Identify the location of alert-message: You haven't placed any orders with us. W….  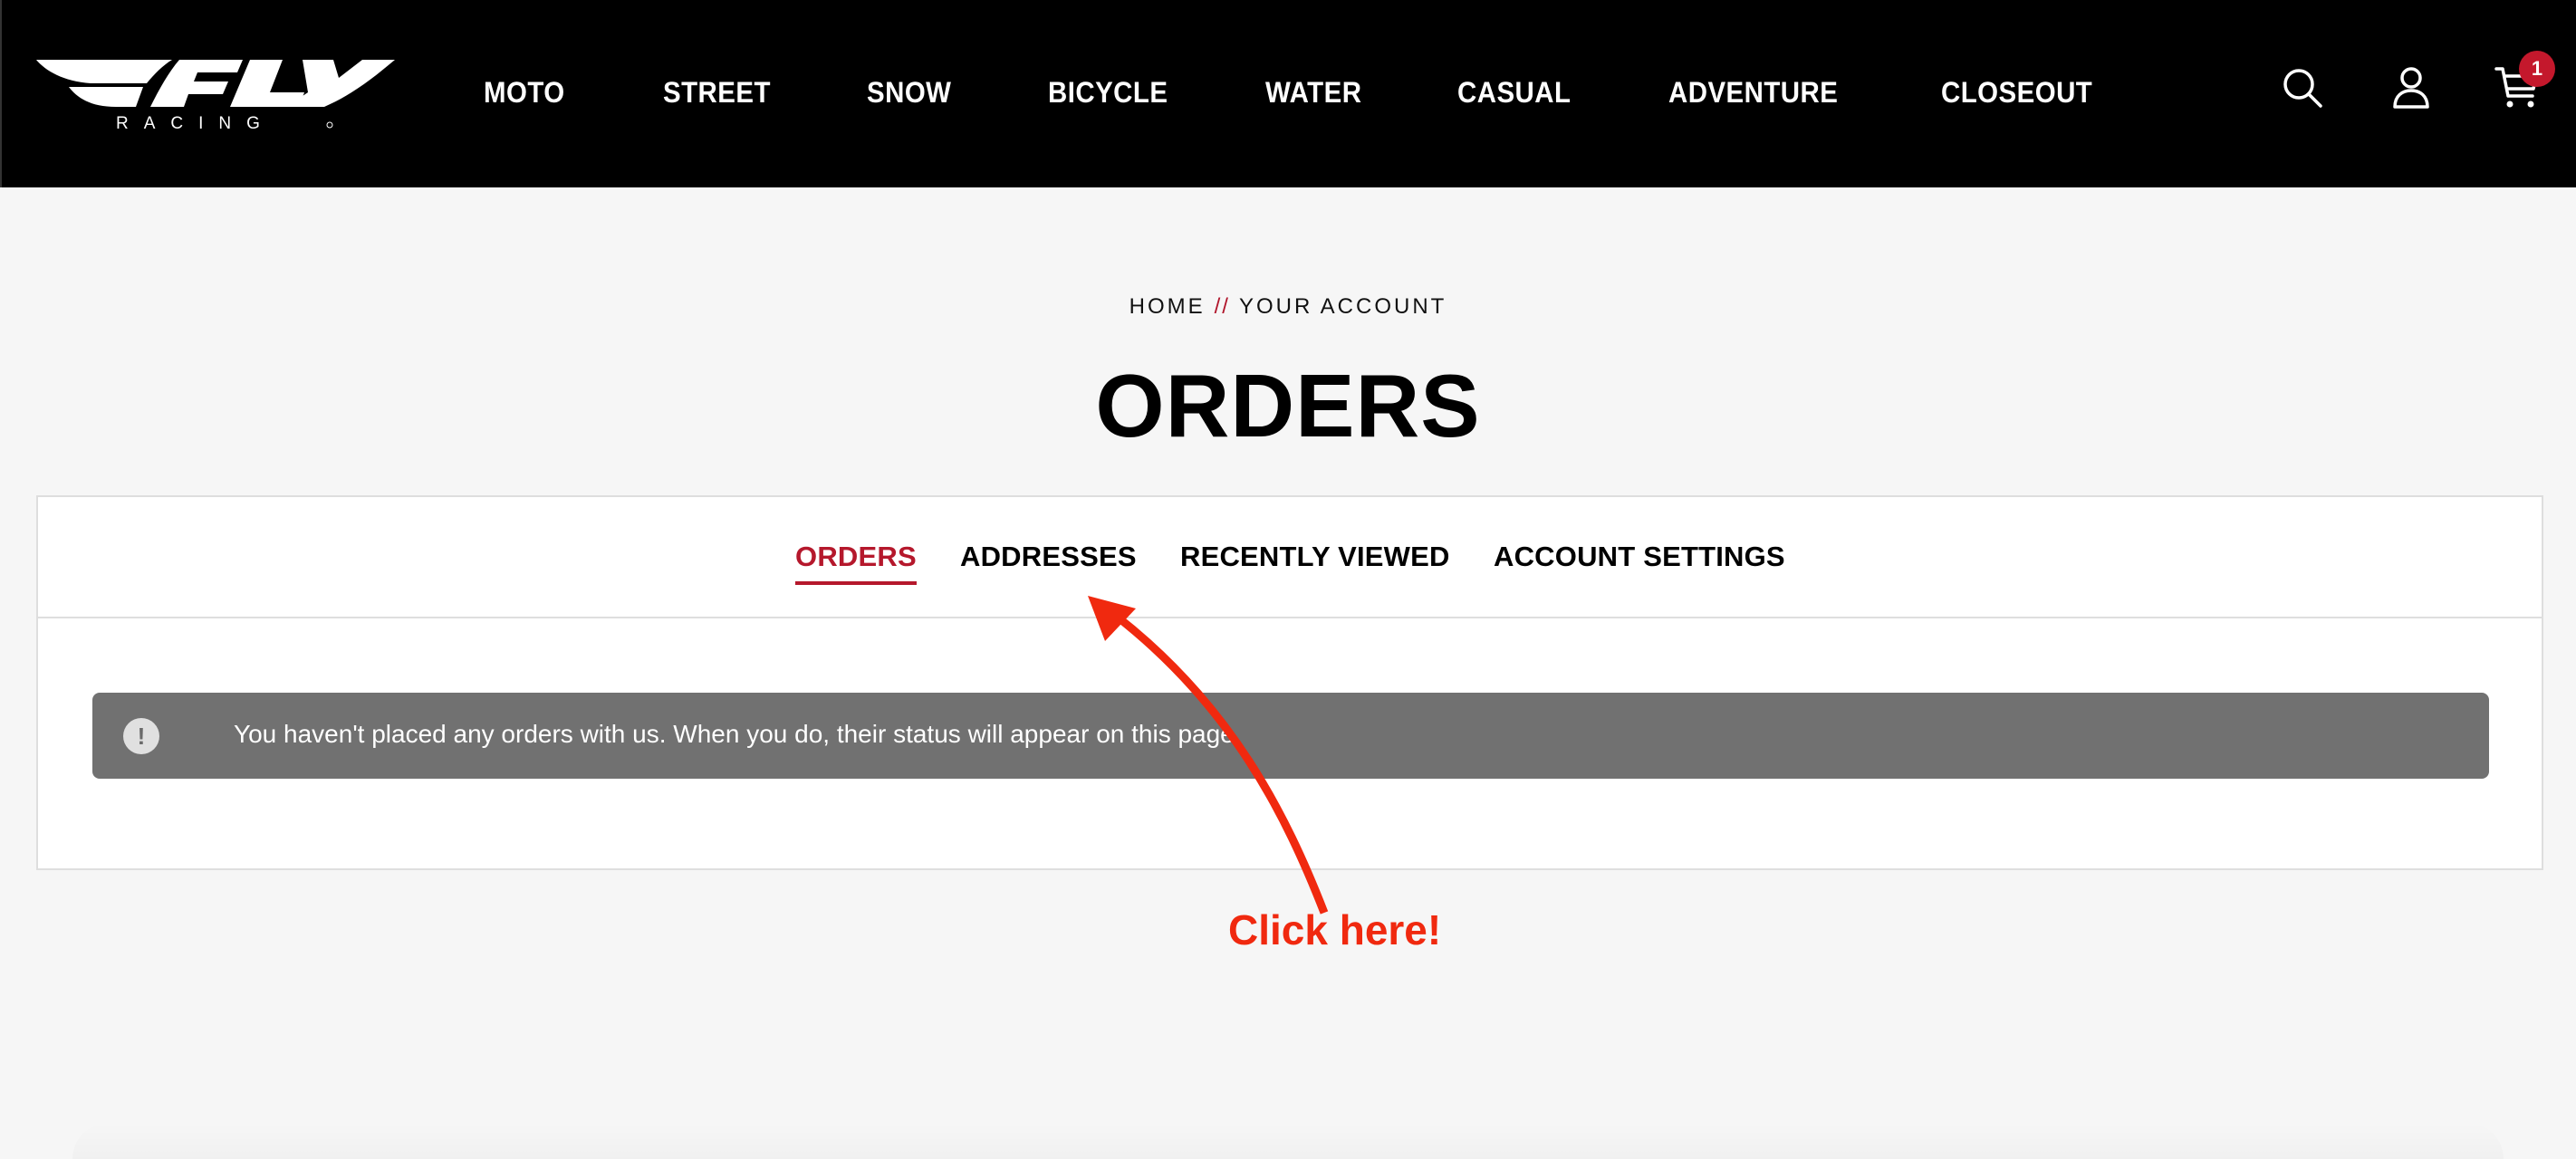
(738, 734).